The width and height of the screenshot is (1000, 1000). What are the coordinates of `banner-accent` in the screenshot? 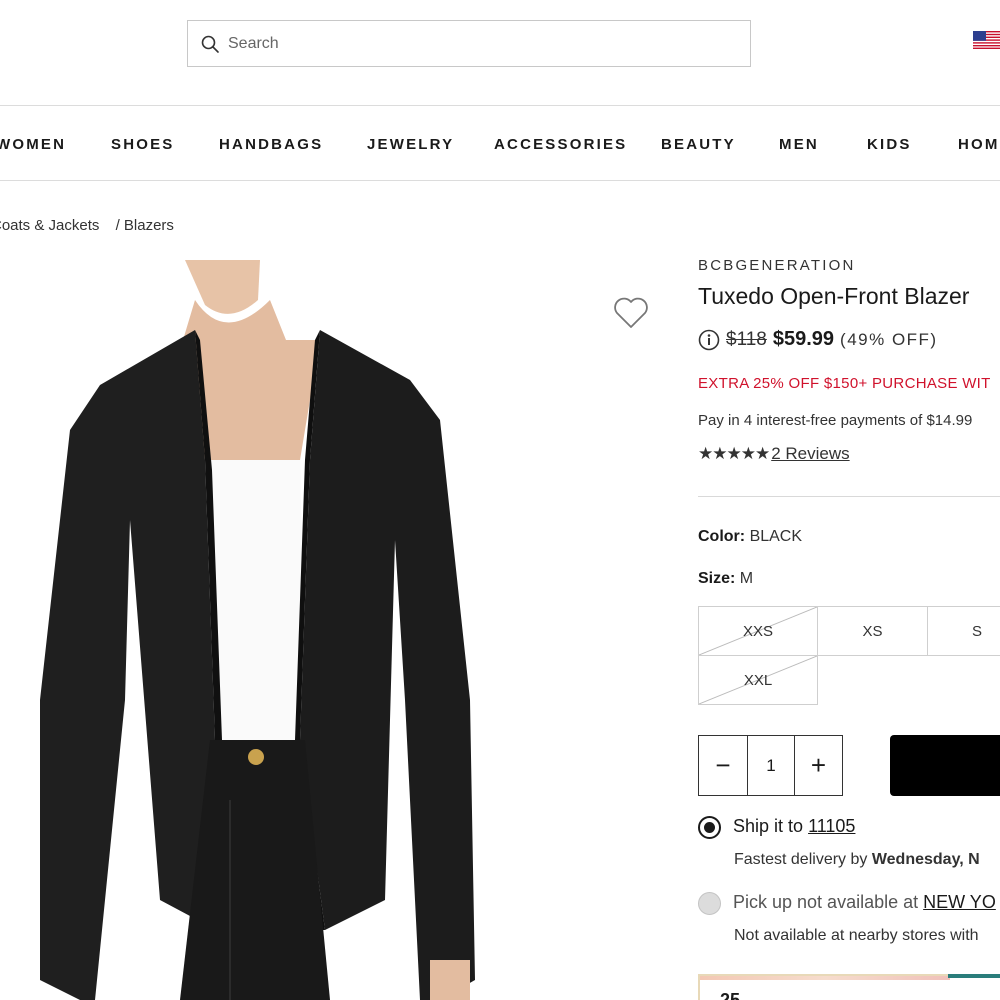 It's located at (974, 976).